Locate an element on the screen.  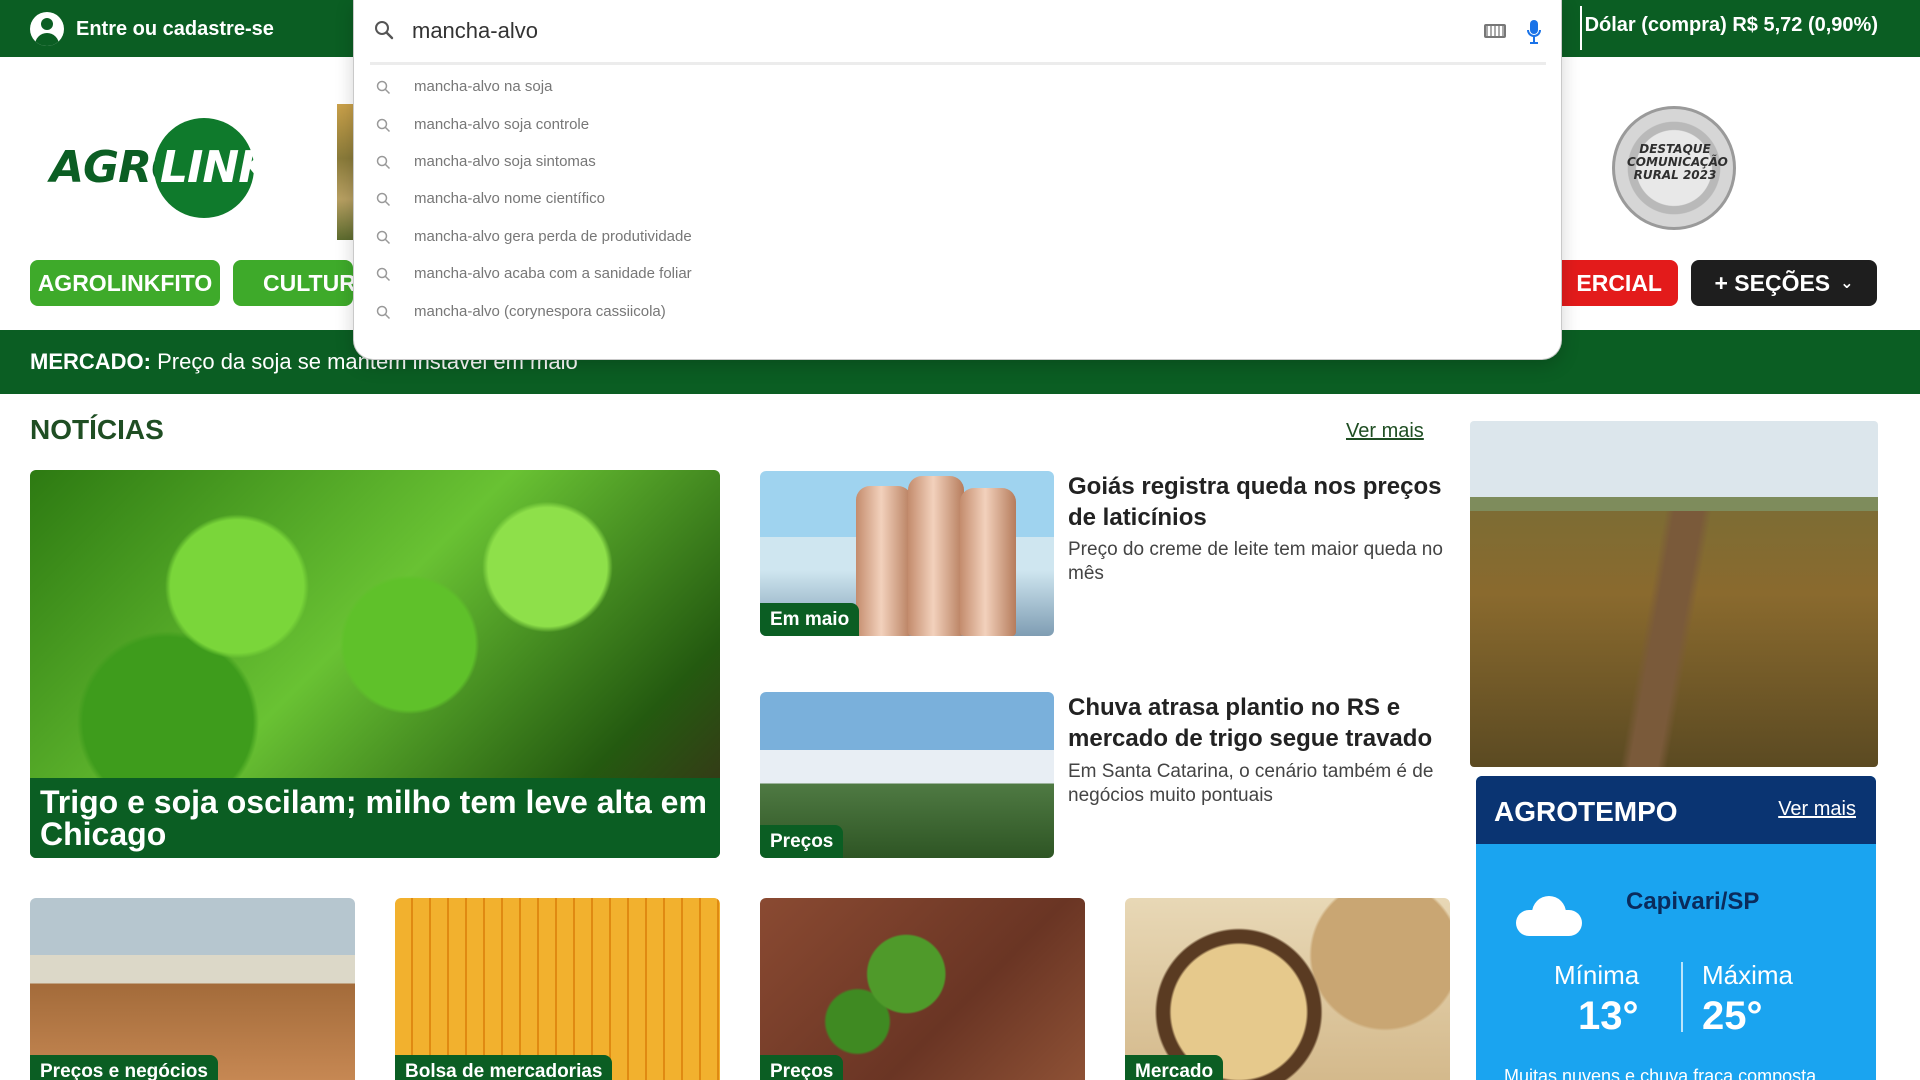
award-seal: DESTAQUE COMUNICAÇÃO RURAL 2023 is located at coordinates (1674, 168).